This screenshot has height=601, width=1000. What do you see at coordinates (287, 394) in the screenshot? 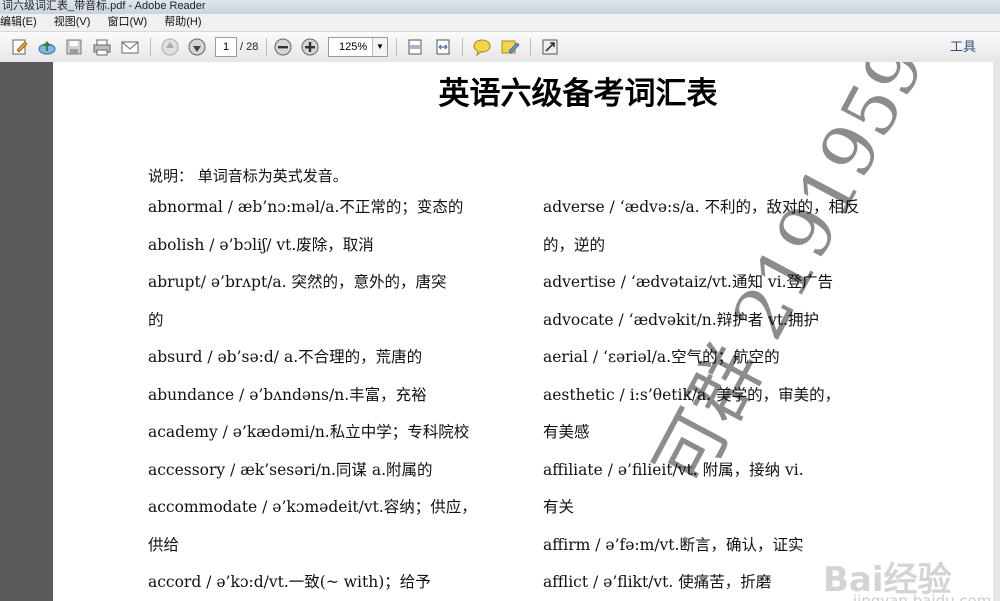
I see `vocab-line: abundance / ə’bʌndəns/n.丰富，充裕` at bounding box center [287, 394].